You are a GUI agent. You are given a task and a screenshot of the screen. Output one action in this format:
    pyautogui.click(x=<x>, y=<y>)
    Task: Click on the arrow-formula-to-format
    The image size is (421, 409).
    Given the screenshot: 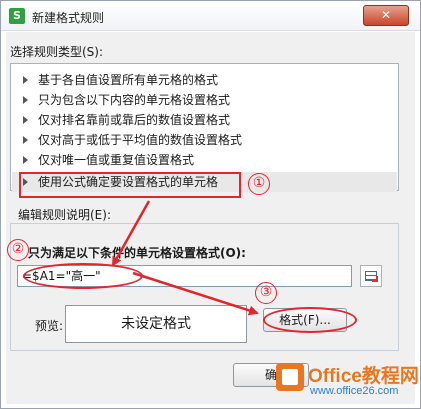 What is the action you would take?
    pyautogui.click(x=195, y=293)
    